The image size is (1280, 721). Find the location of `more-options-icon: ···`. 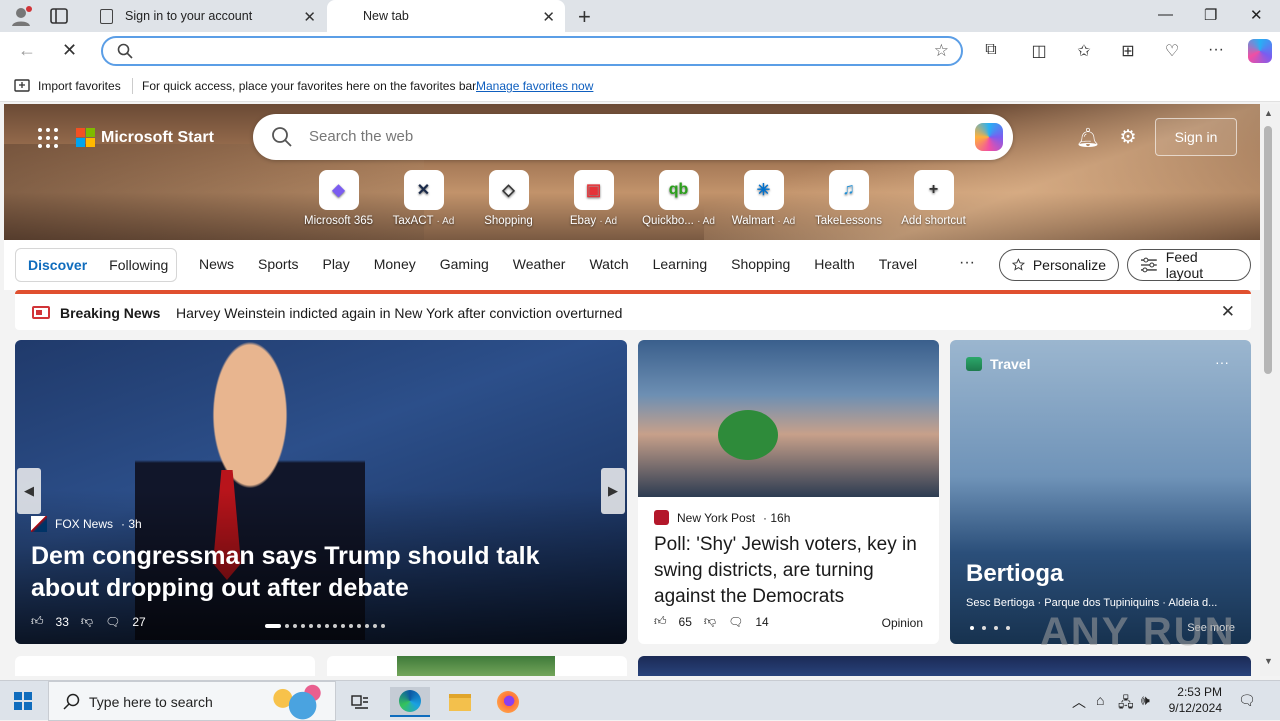

more-options-icon: ··· is located at coordinates (1222, 362).